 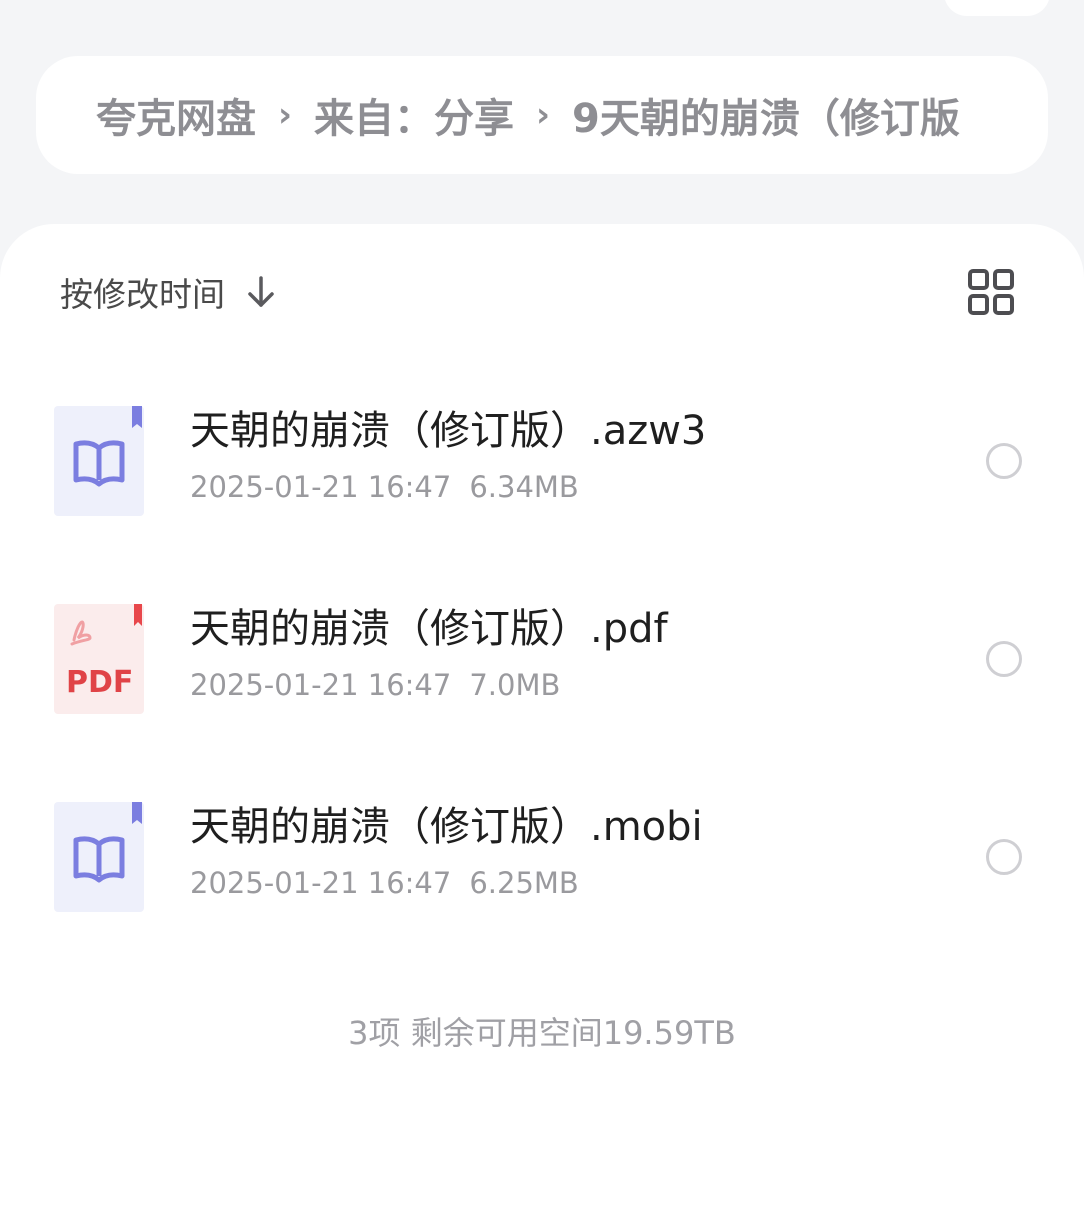 I want to click on file-row: PDF 天朝的崩溃（修订版）.pdf 2025-01-21 16:47 7.0MB, so click(x=542, y=679).